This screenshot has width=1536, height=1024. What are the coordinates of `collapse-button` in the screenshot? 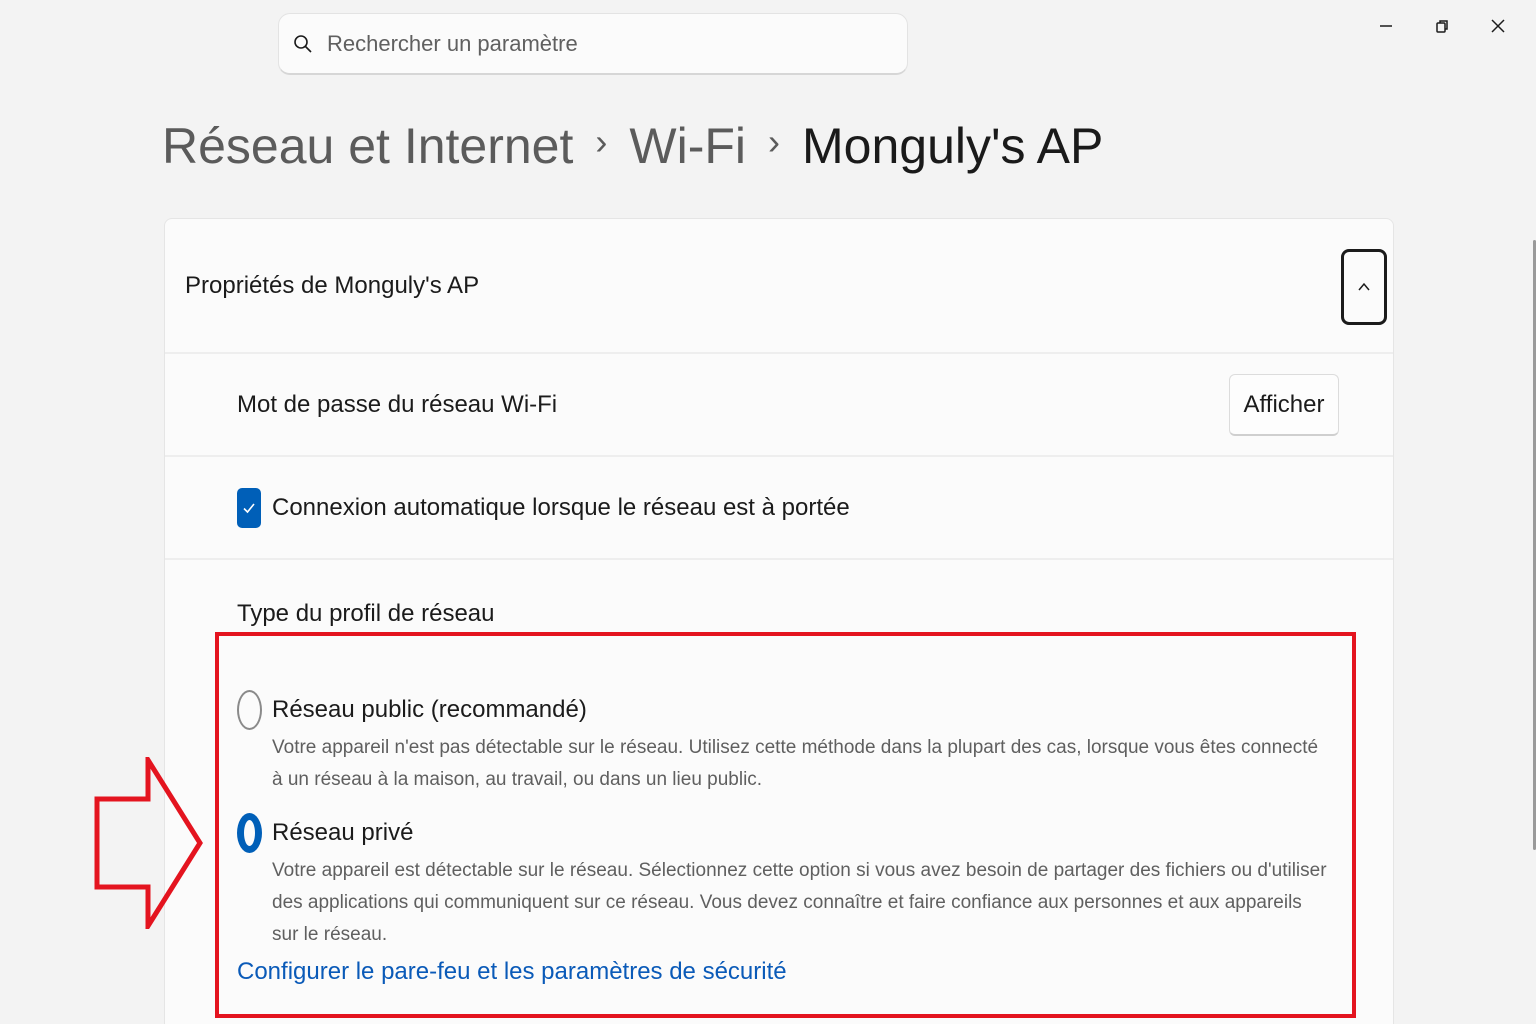 It's located at (1364, 287).